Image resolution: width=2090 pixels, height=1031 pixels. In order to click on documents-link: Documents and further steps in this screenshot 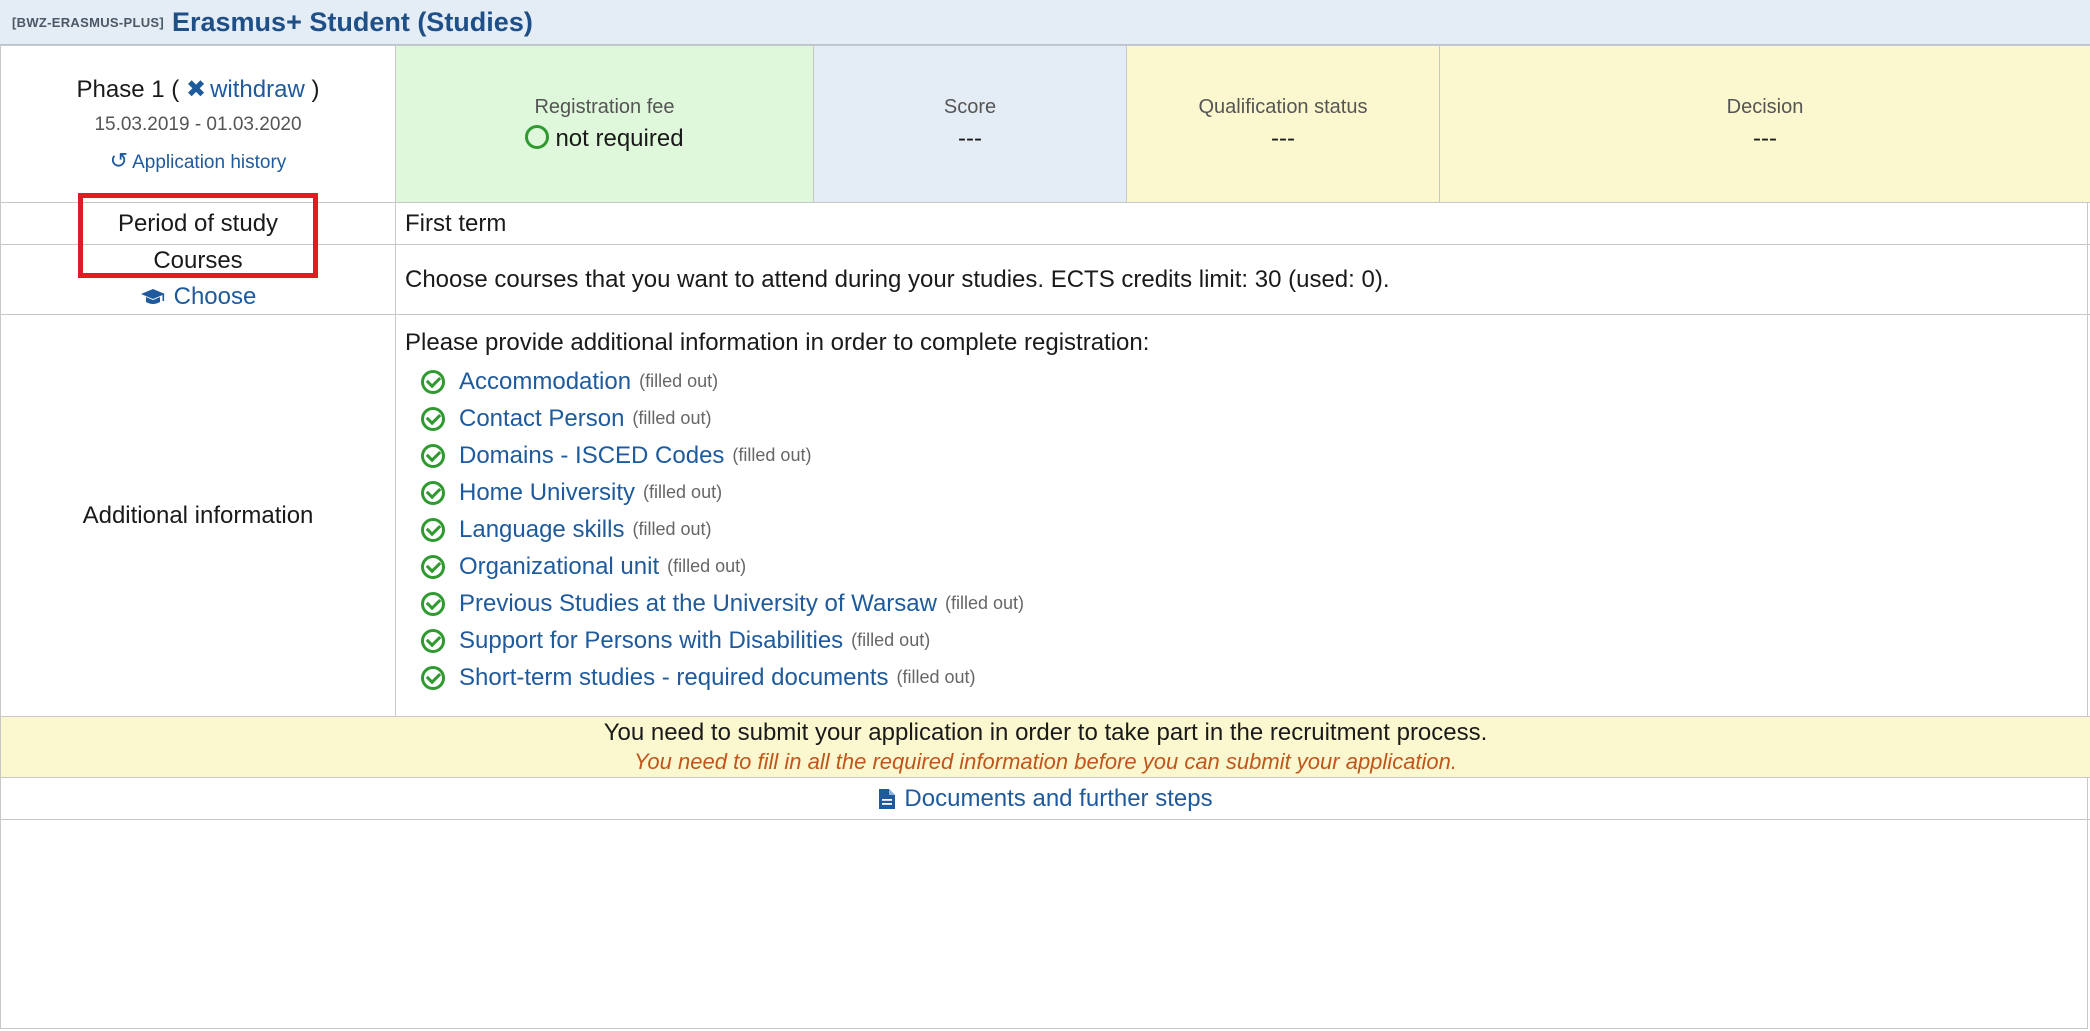, I will do `click(1045, 798)`.